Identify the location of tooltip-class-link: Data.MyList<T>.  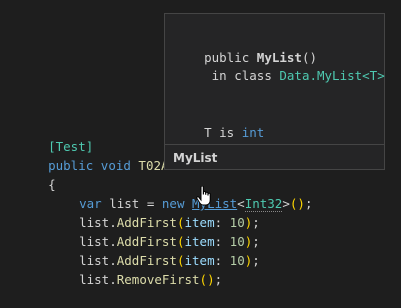
(331, 75).